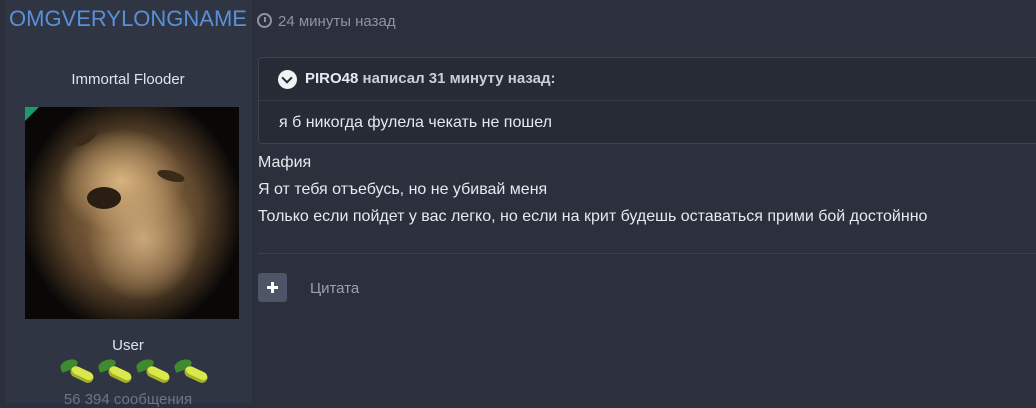  I want to click on quote-header: PIRO48 написал 31 минуту назад:, so click(647, 79).